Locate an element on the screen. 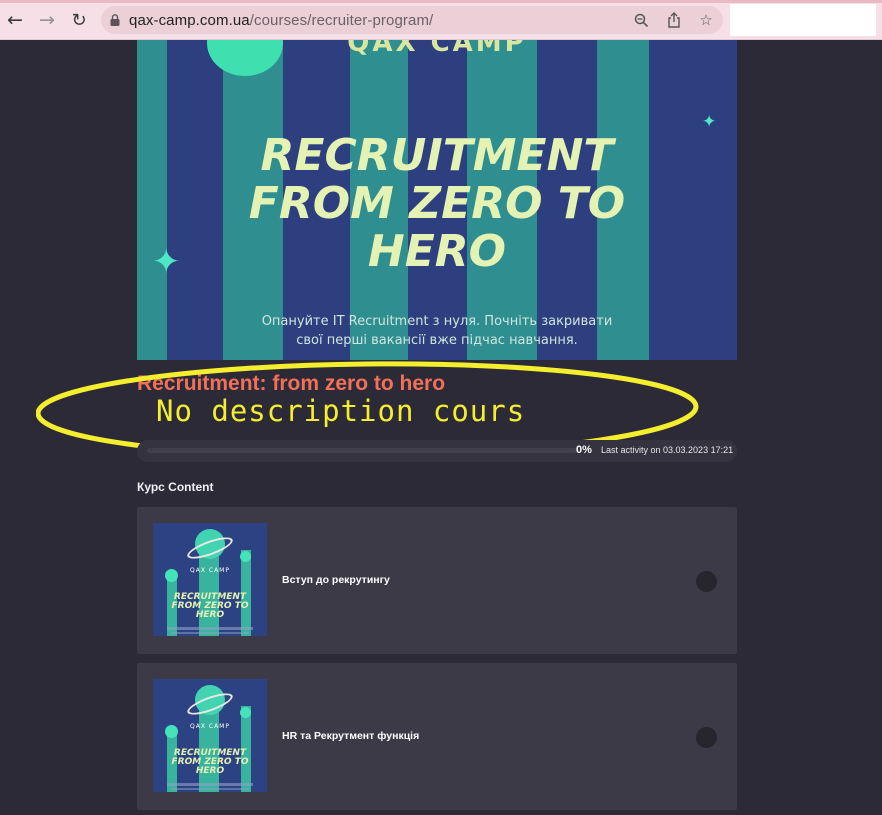 This screenshot has height=815, width=882. banner-headline: RECRUITMENT FROM ZERO TO HERO is located at coordinates (437, 204).